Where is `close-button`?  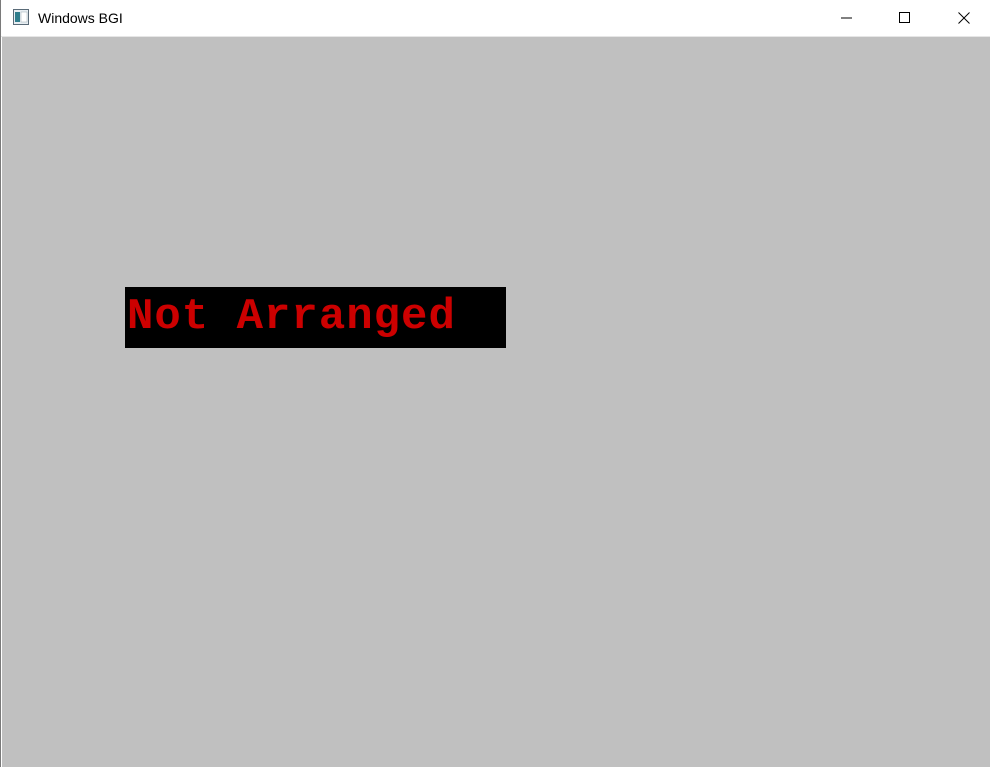
close-button is located at coordinates (963, 18).